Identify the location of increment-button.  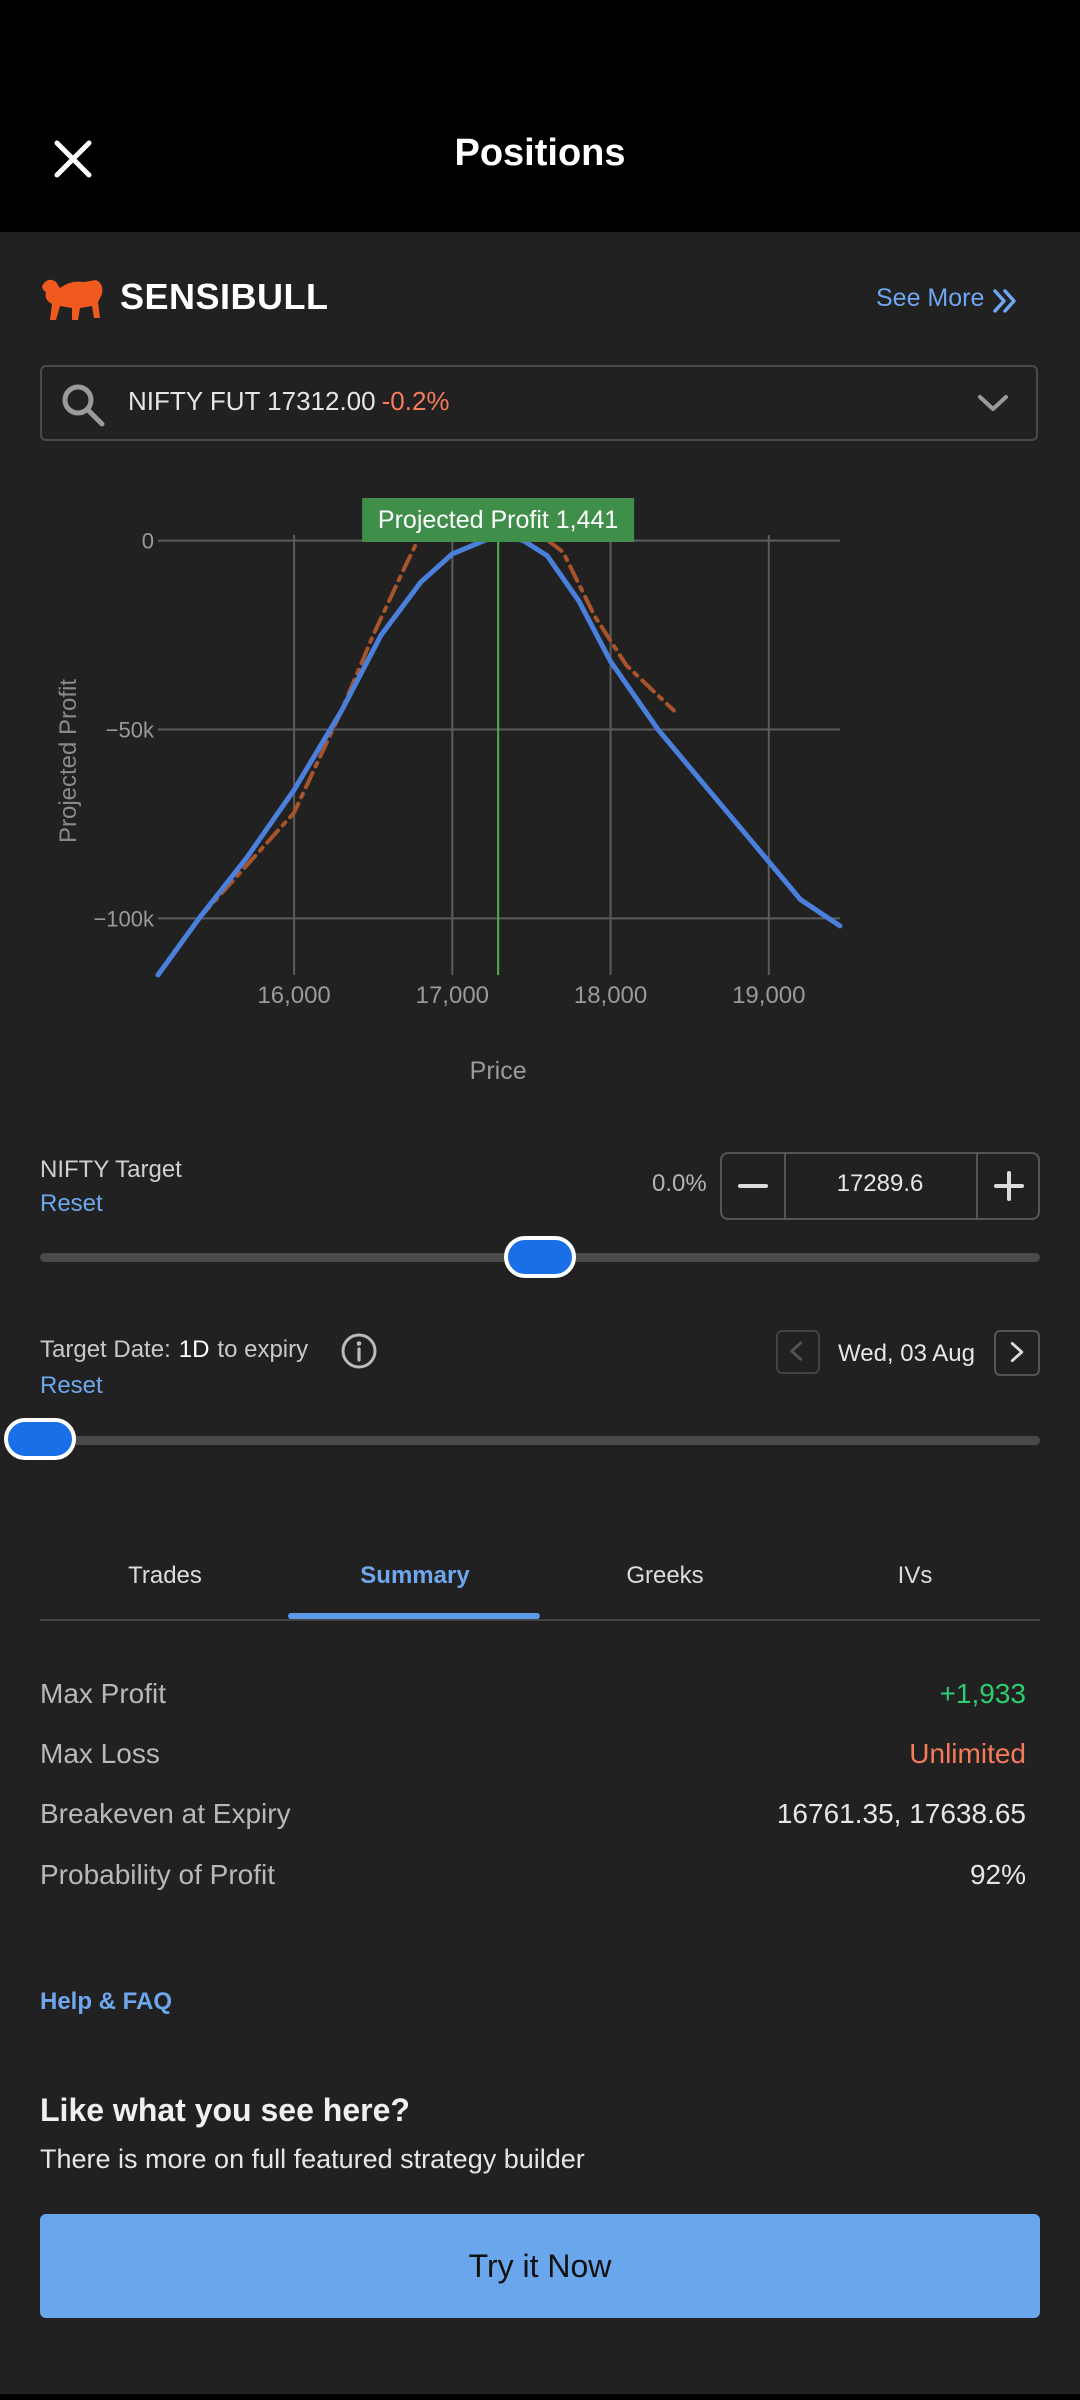
(1008, 1186).